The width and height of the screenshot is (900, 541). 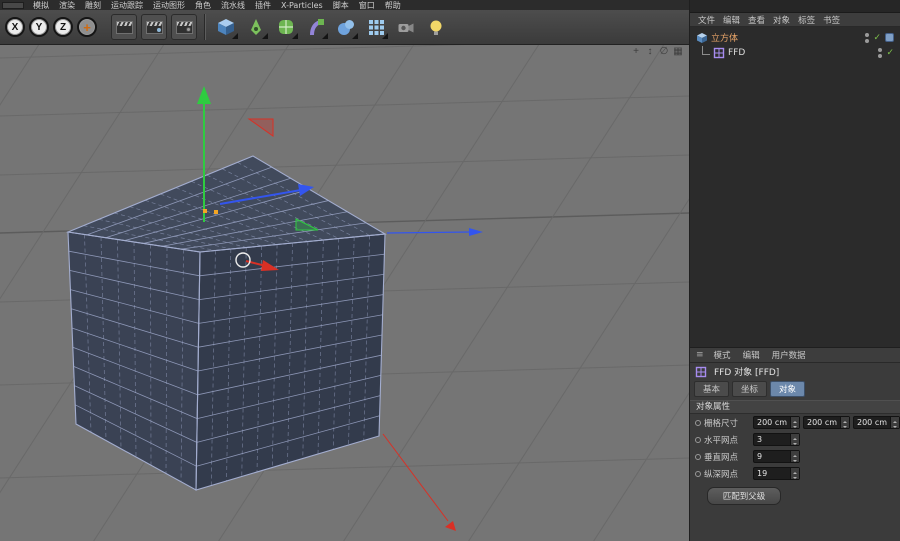 What do you see at coordinates (744, 496) in the screenshot?
I see `match-to-parent-button: 匹配到父级` at bounding box center [744, 496].